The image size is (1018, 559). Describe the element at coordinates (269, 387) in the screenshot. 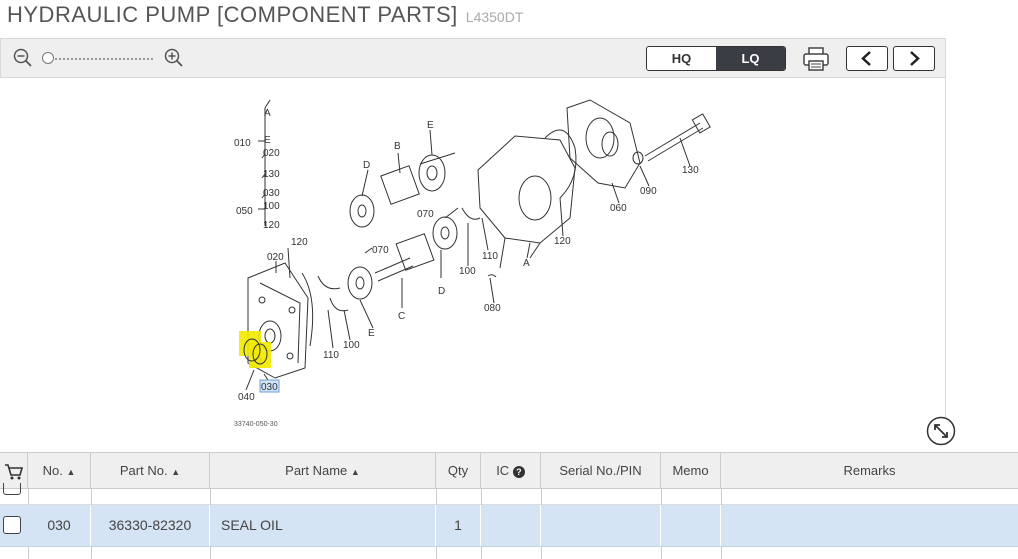

I see `callout-030: 030` at that location.